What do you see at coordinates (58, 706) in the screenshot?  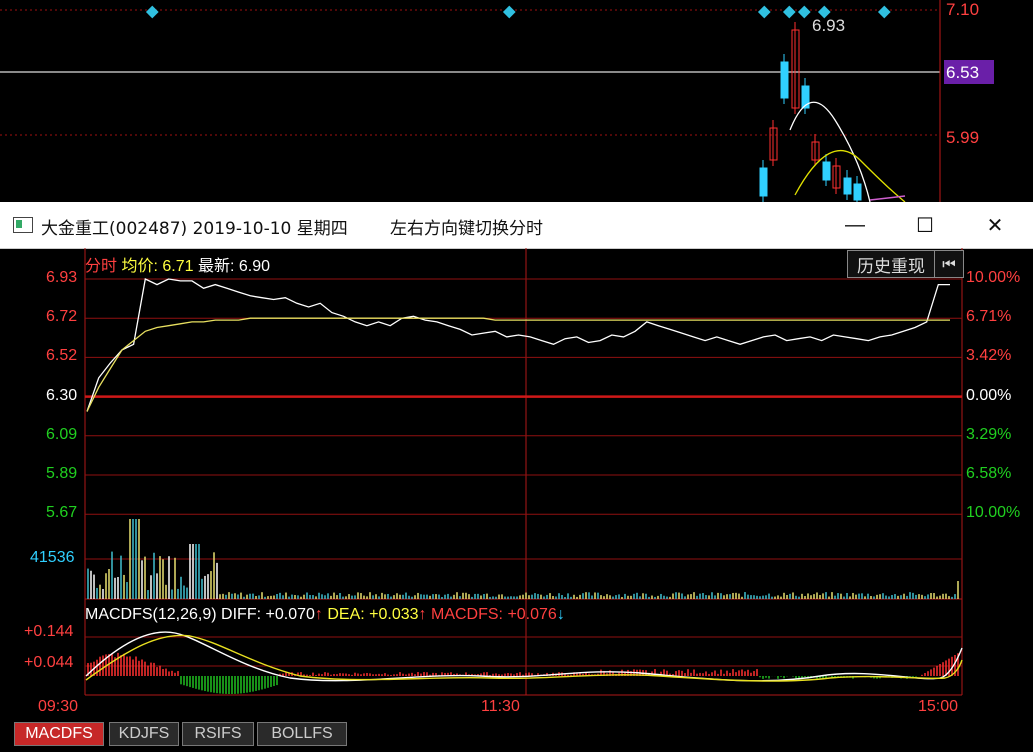 I see `time-label-open: 09:30` at bounding box center [58, 706].